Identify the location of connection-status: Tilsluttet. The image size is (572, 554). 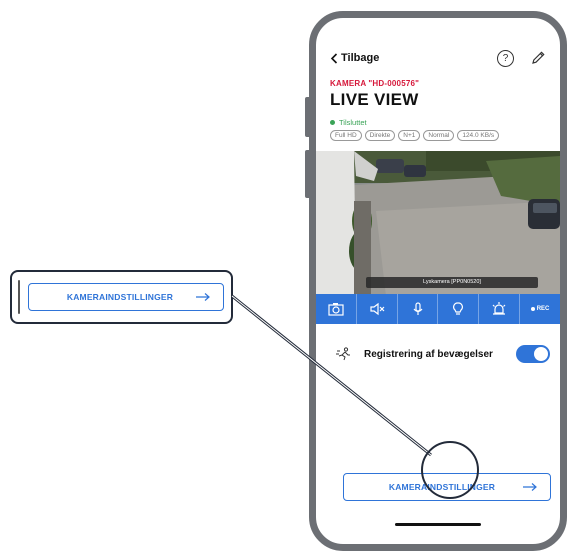
(348, 122).